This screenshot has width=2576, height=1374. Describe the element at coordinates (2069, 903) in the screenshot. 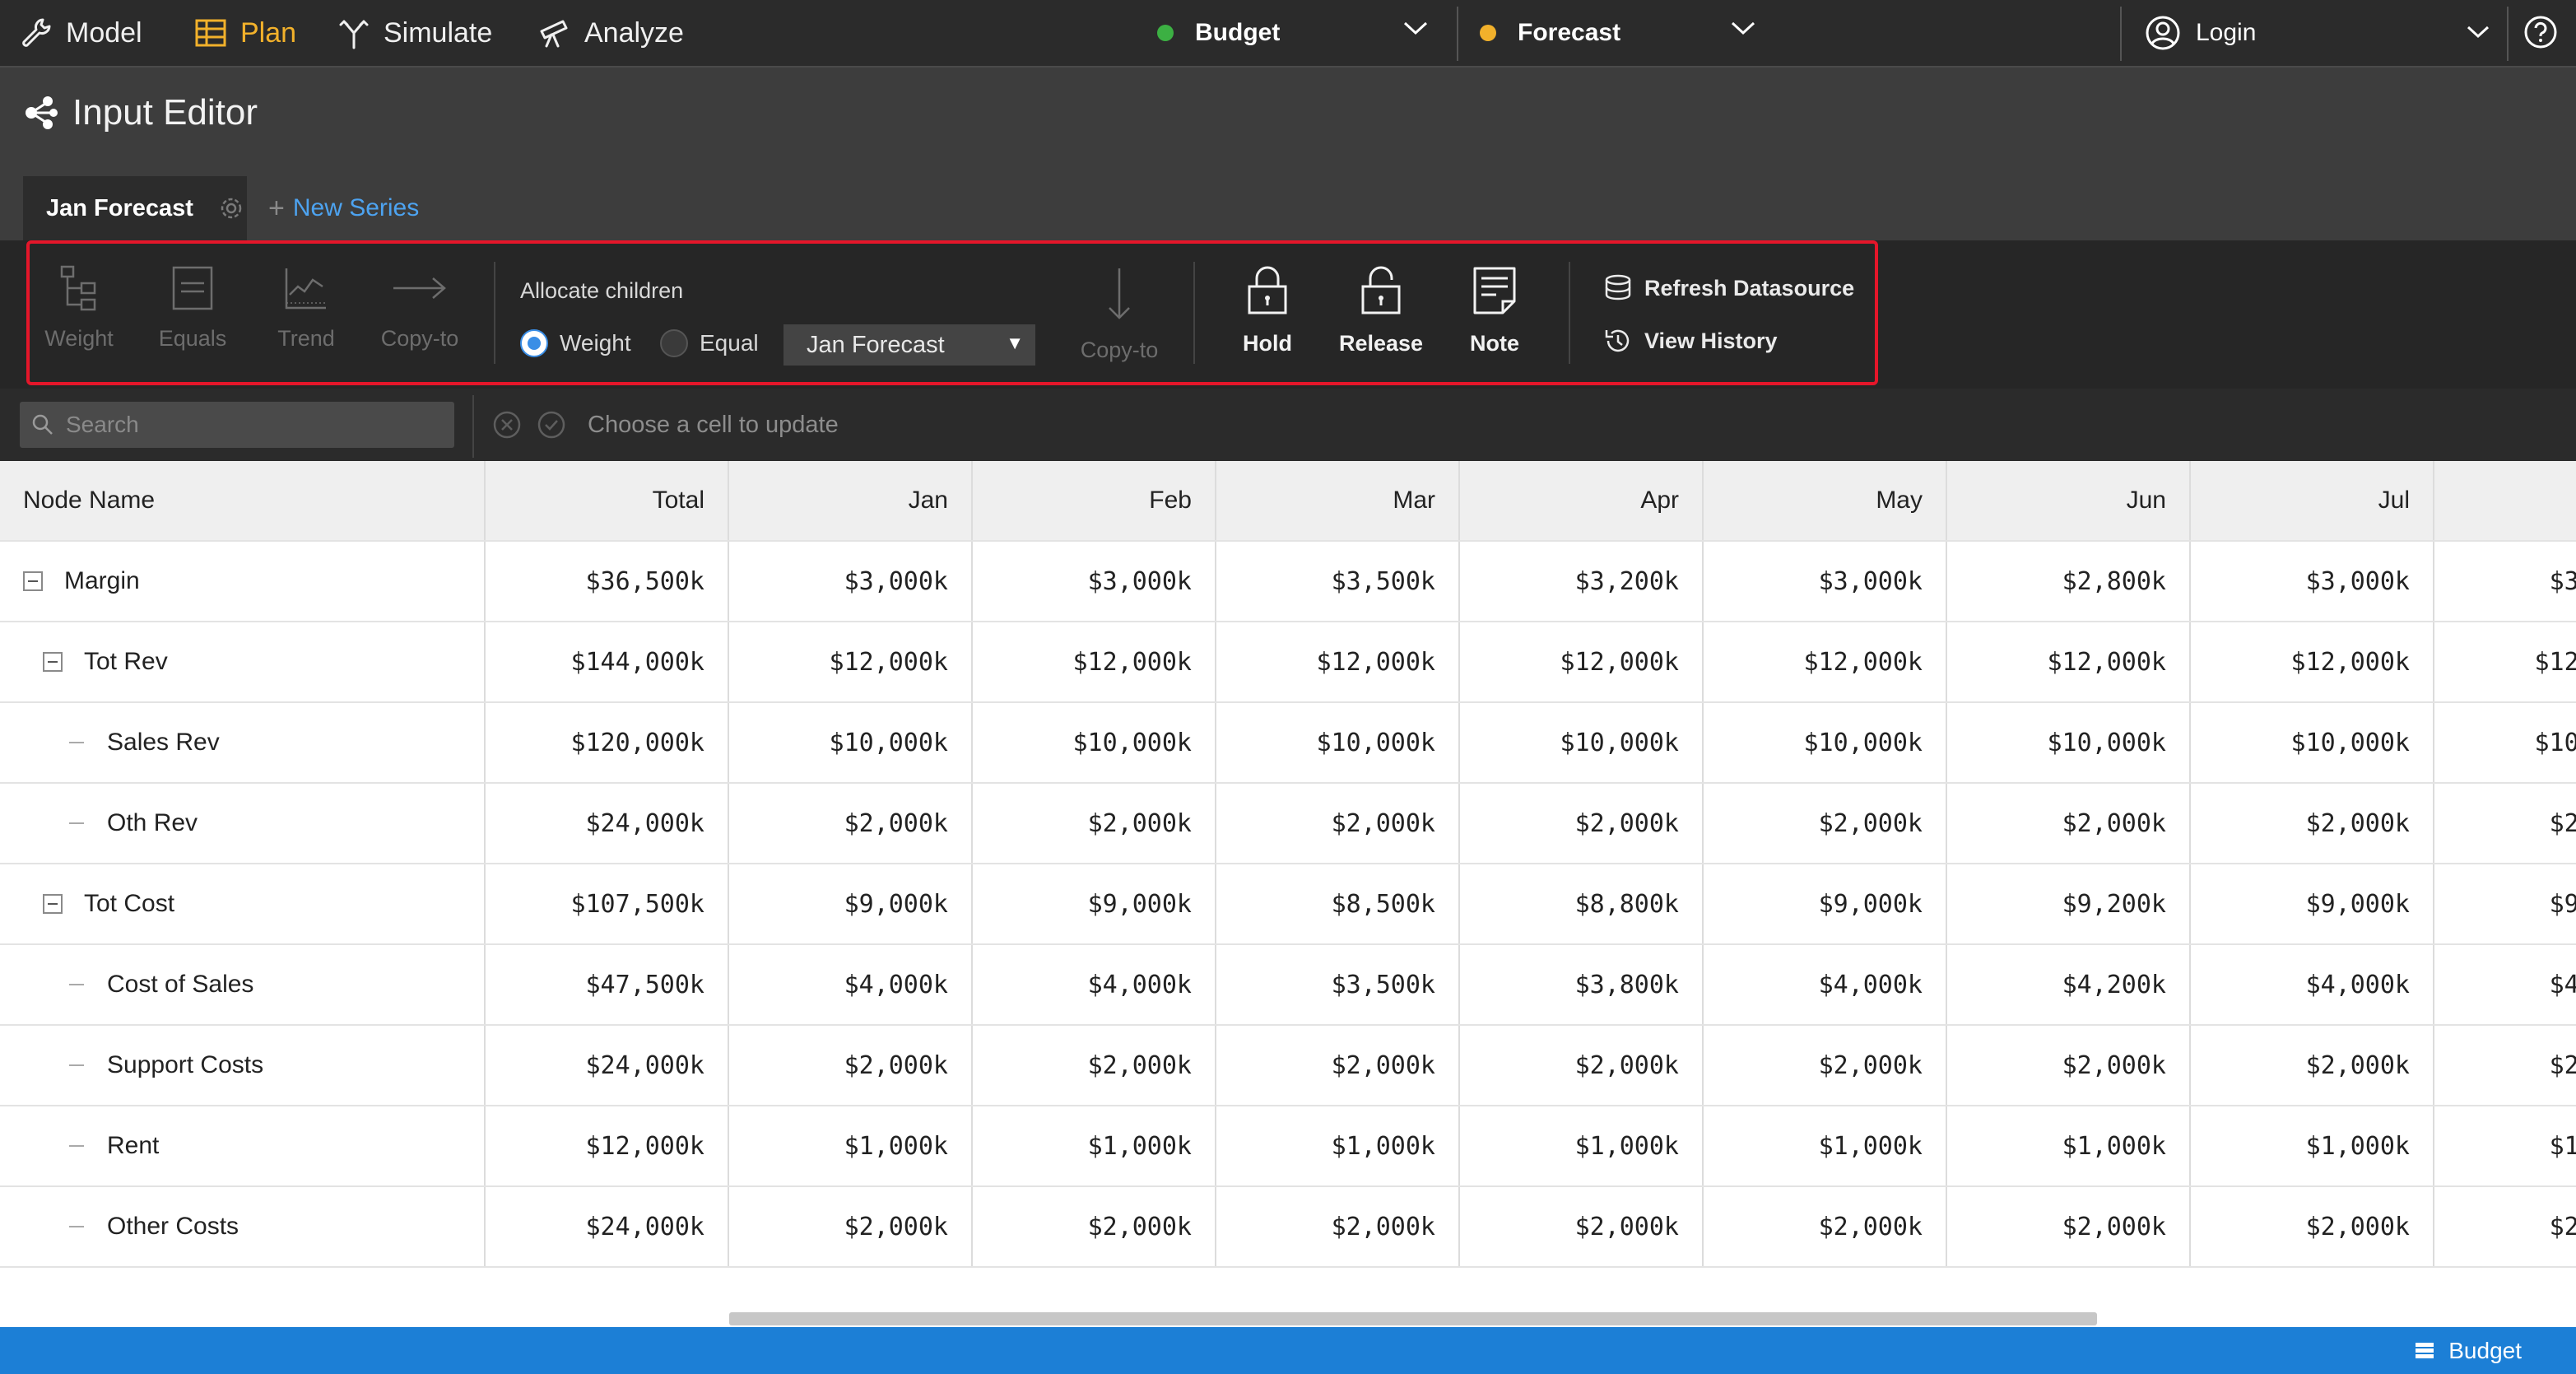

I see `value-cell: $9,200k` at that location.